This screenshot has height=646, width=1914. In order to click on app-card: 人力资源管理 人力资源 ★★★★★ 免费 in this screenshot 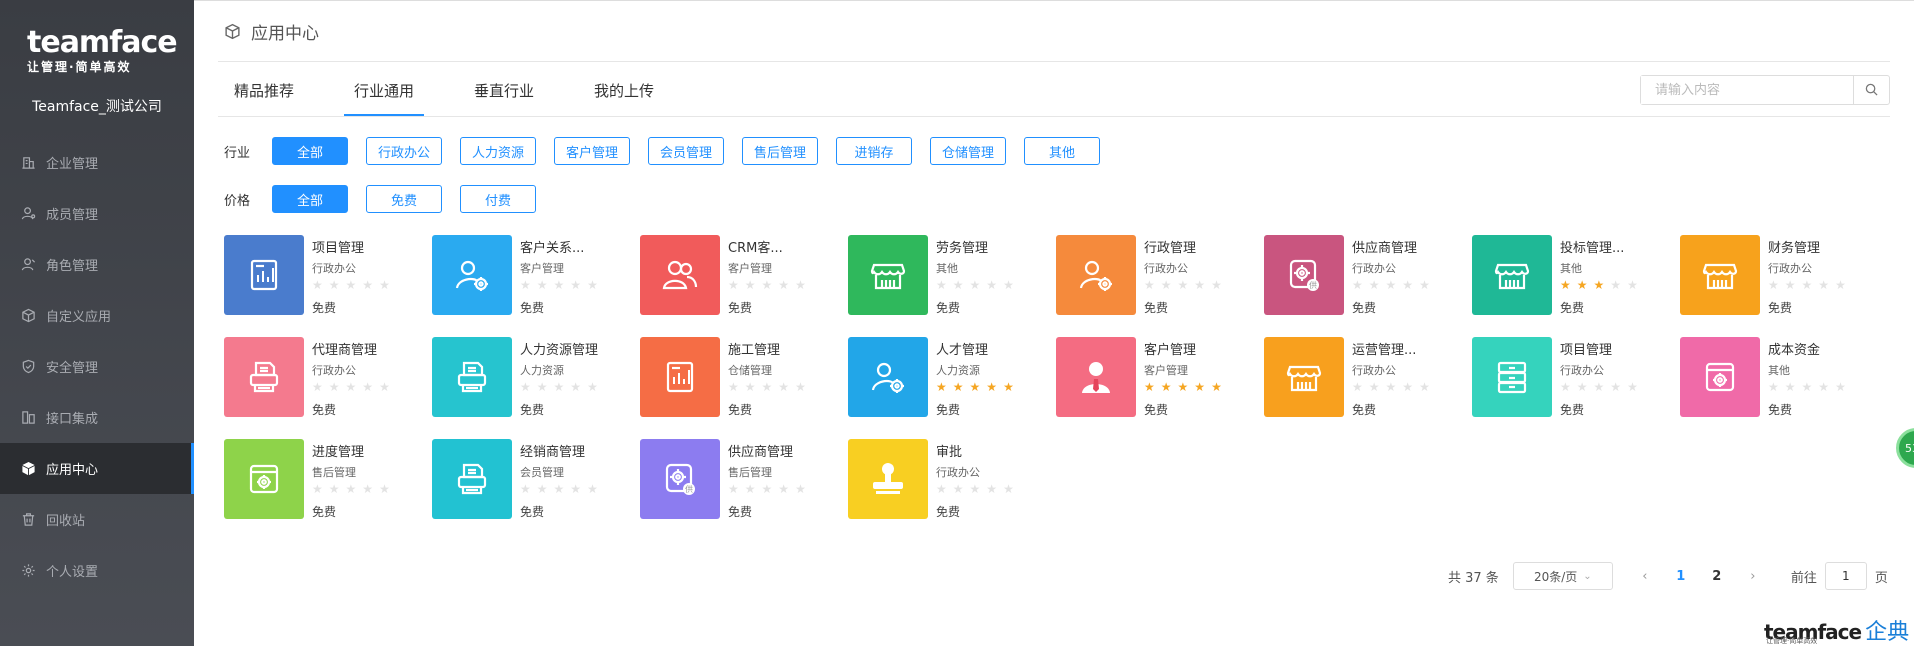, I will do `click(532, 378)`.